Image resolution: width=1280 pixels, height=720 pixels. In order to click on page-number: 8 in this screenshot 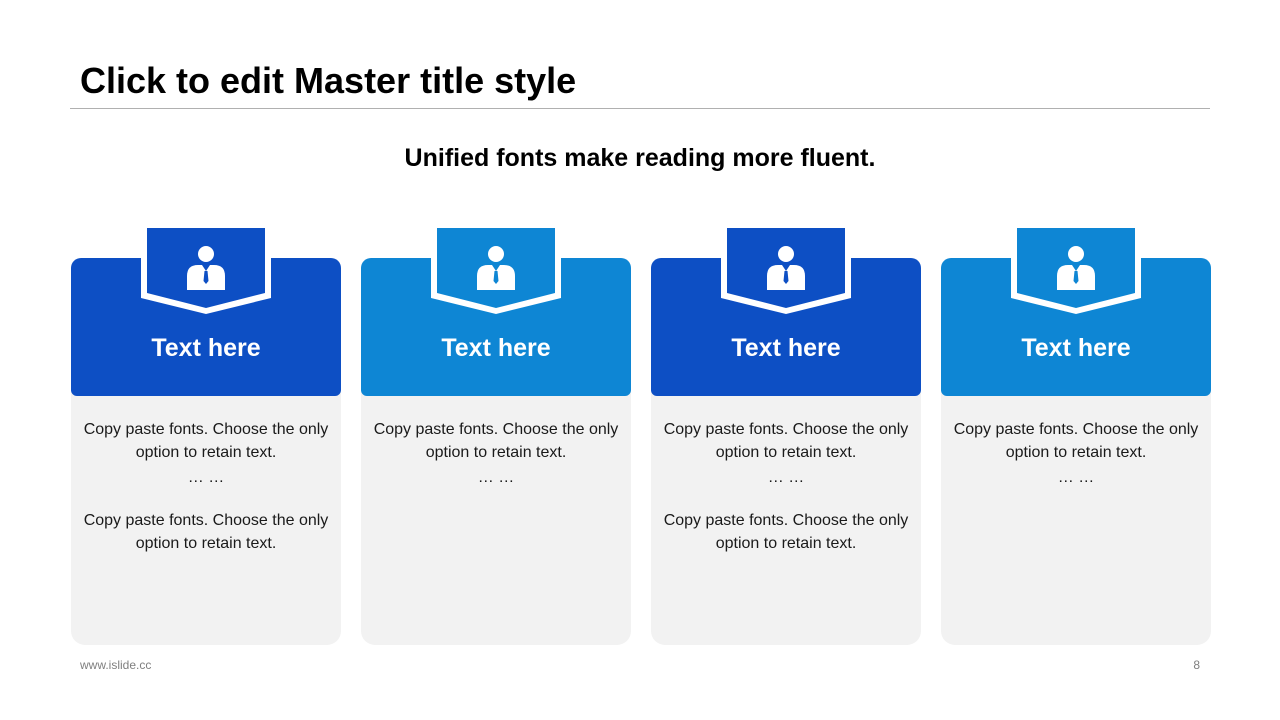, I will do `click(1196, 665)`.